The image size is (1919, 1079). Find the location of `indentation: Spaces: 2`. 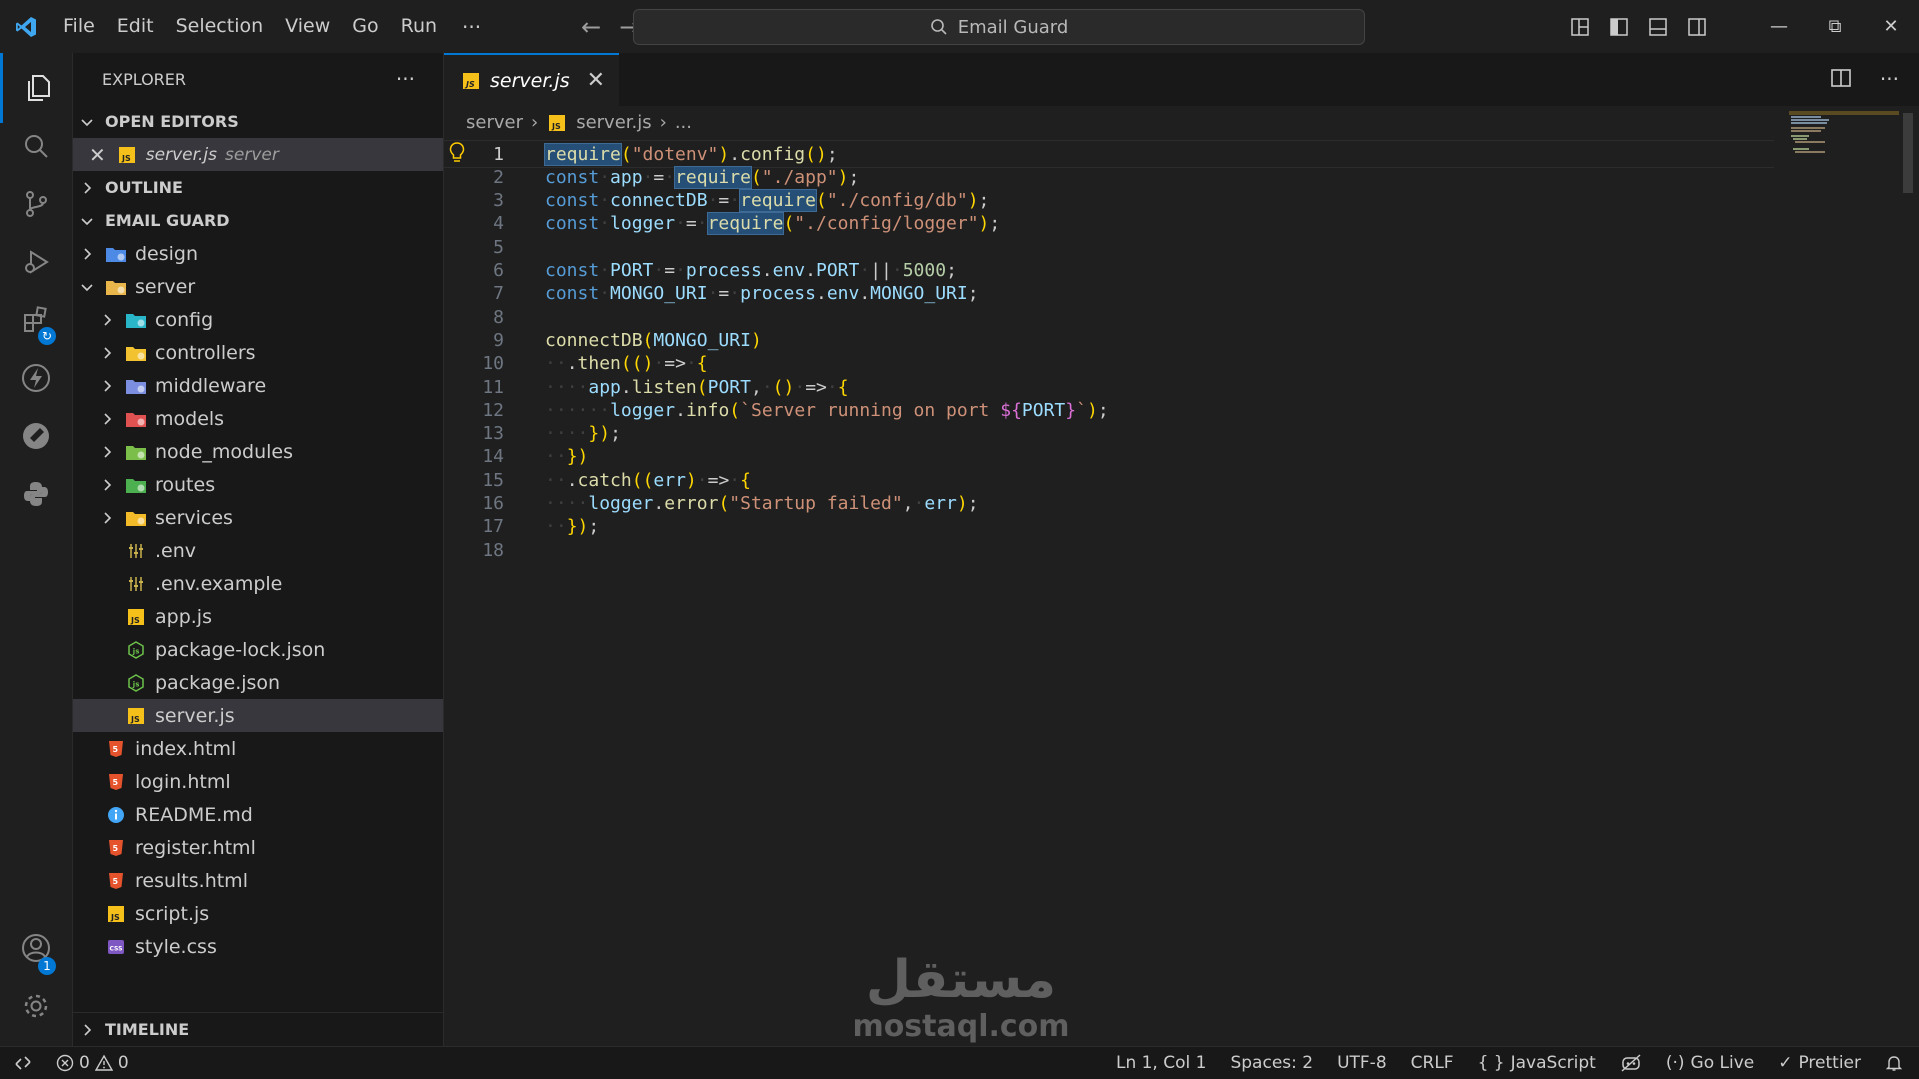

indentation: Spaces: 2 is located at coordinates (1271, 1063).